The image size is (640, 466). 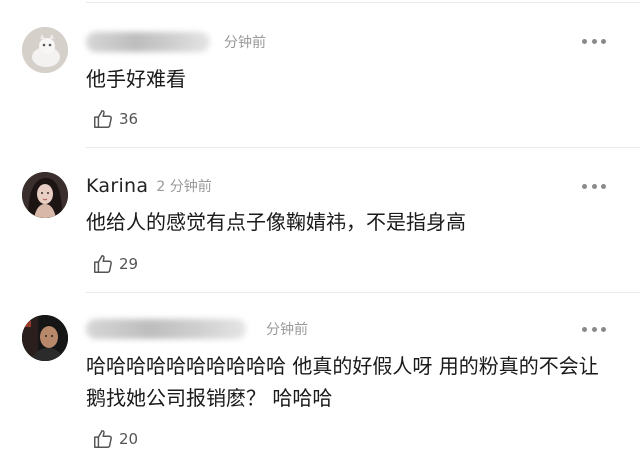 What do you see at coordinates (115, 119) in the screenshot?
I see `like-button: 36` at bounding box center [115, 119].